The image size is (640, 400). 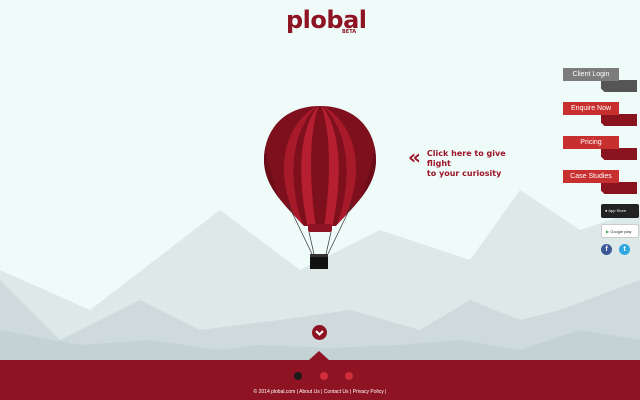 I want to click on google-play-label: Google play, so click(x=621, y=231).